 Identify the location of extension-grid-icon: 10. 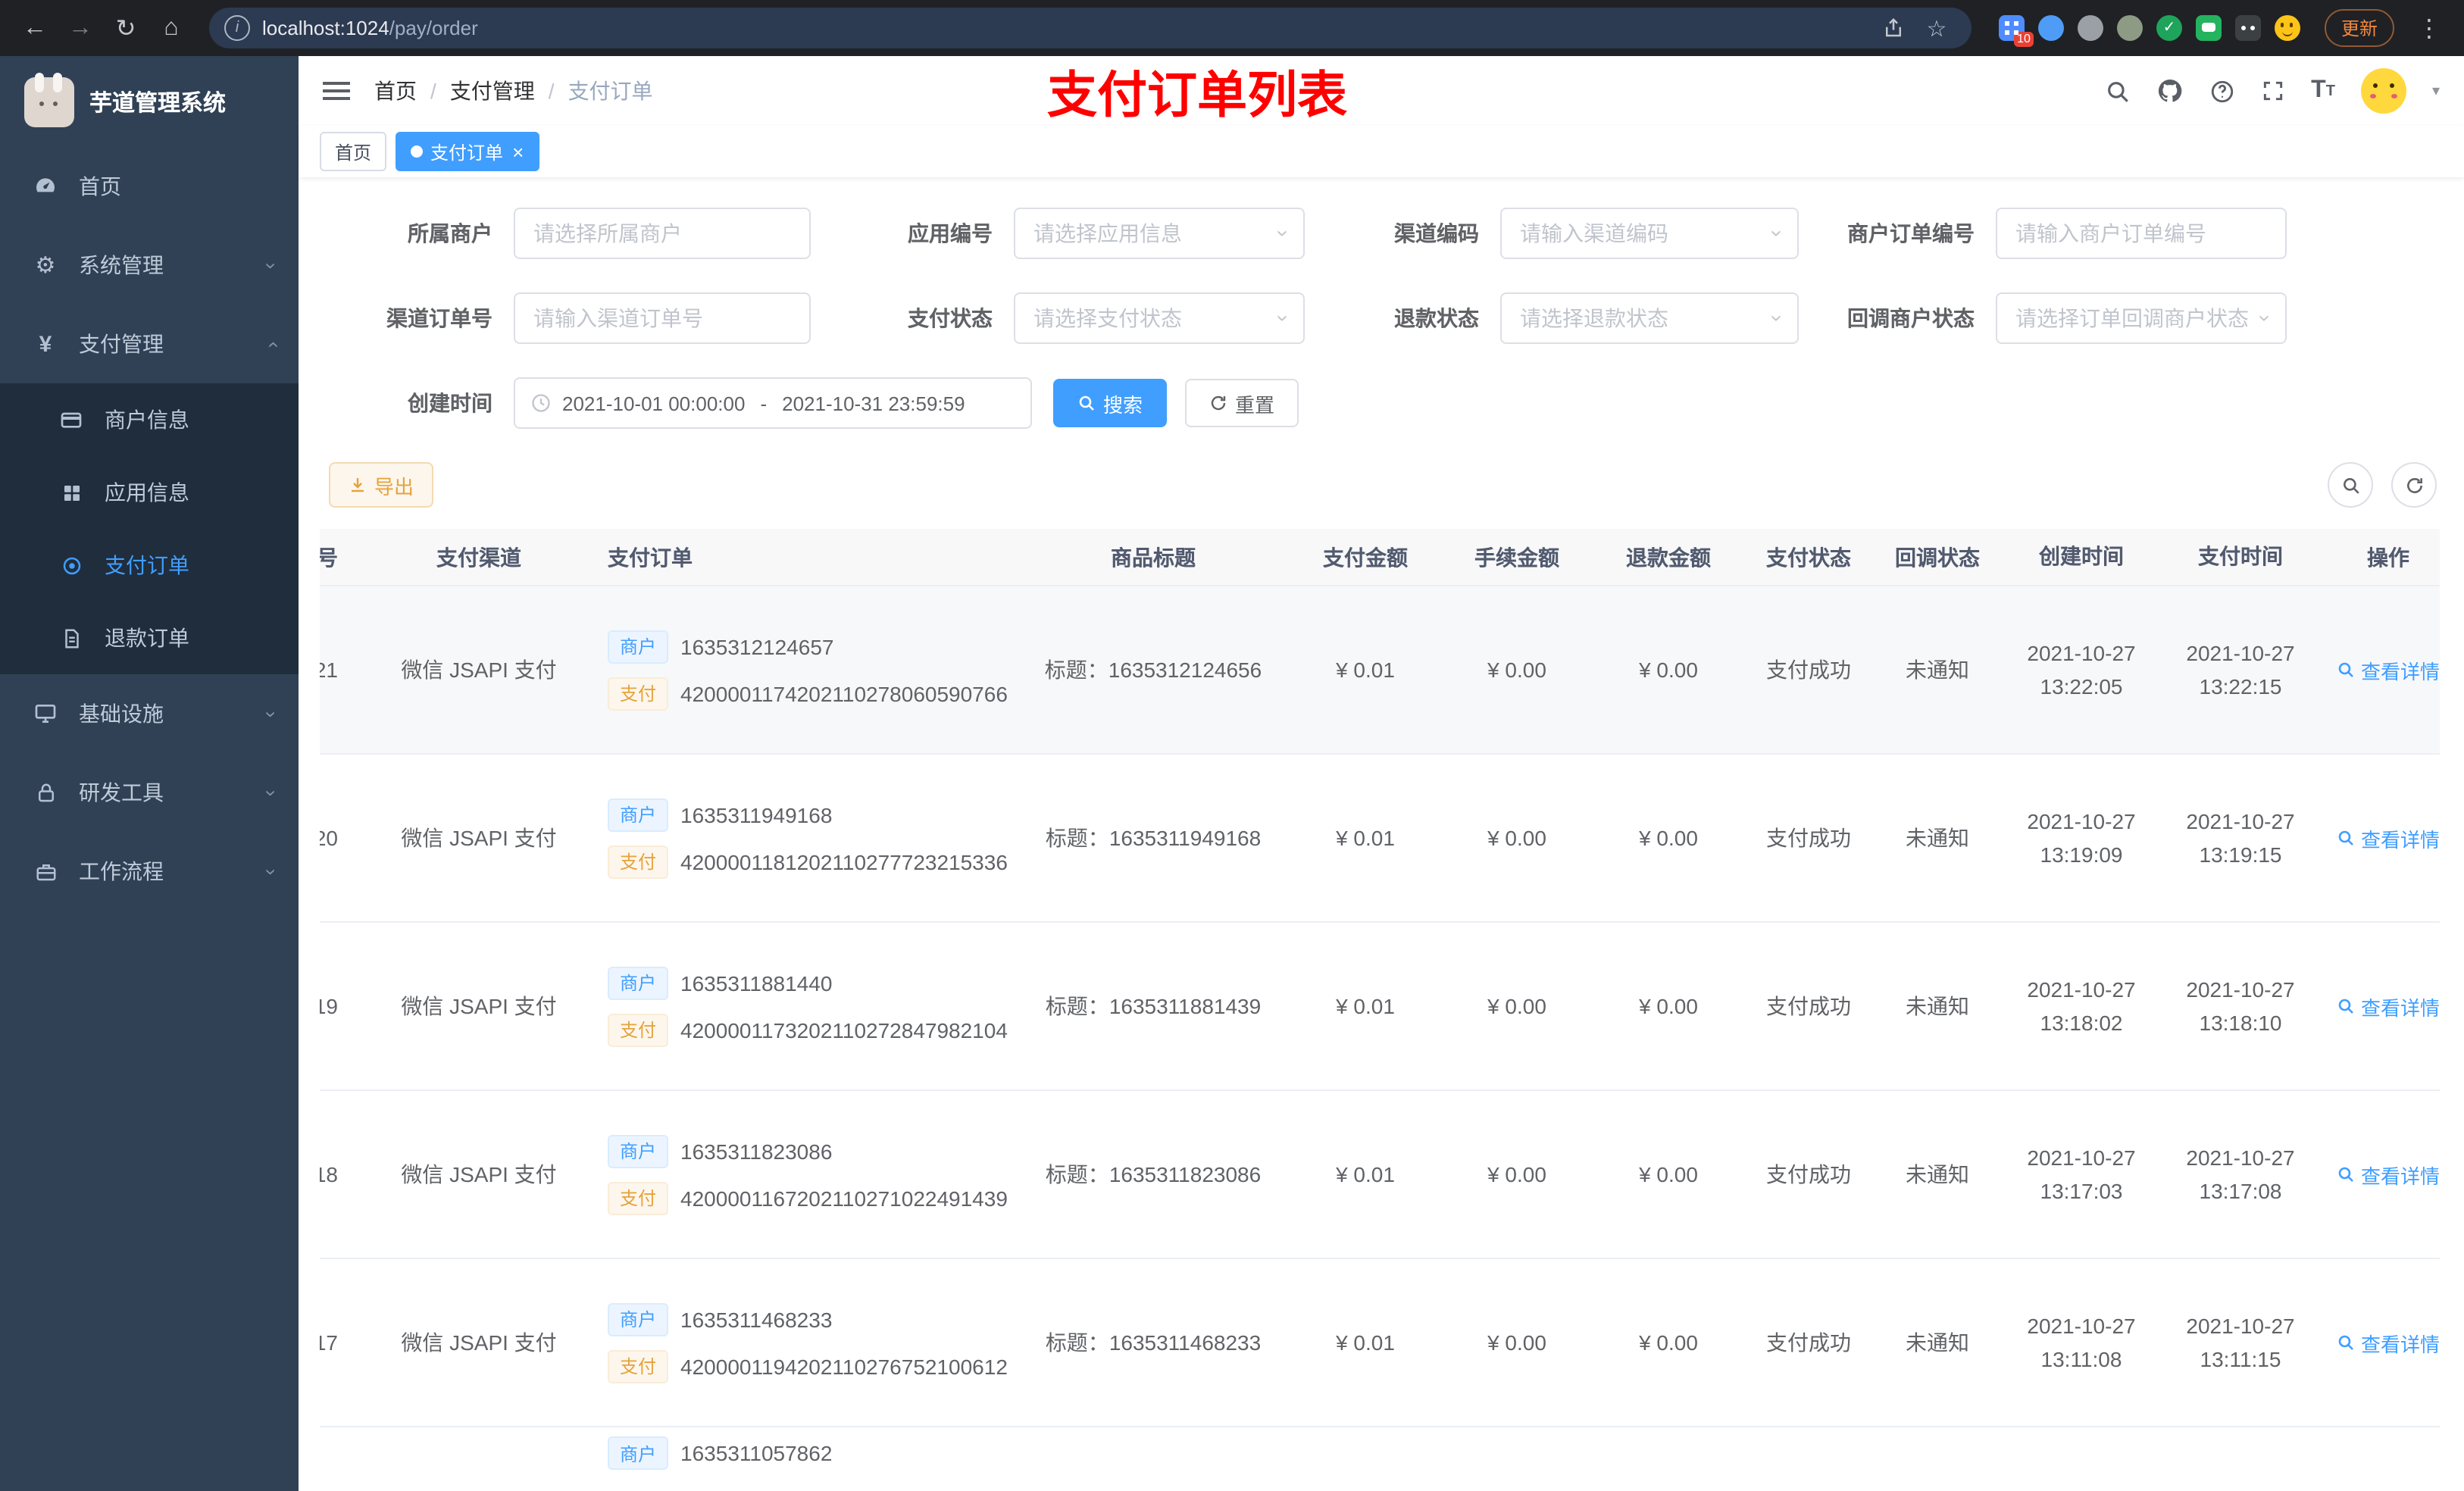
(2016, 31).